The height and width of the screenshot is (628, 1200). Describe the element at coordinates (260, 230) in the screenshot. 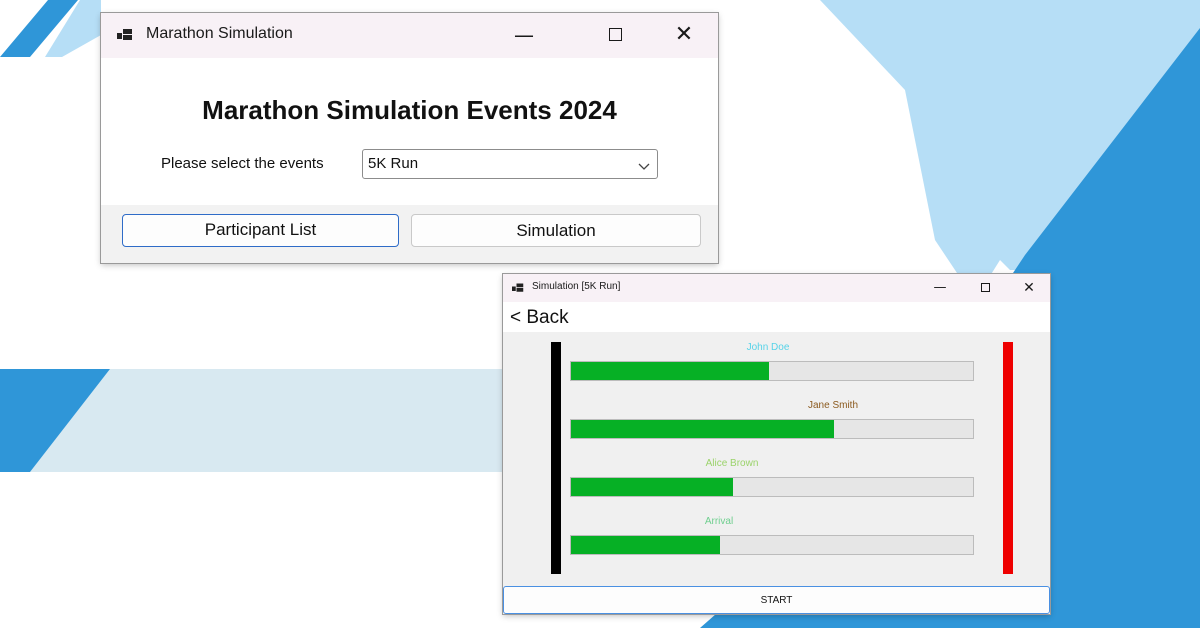

I see `participant-list-button: Participant List` at that location.